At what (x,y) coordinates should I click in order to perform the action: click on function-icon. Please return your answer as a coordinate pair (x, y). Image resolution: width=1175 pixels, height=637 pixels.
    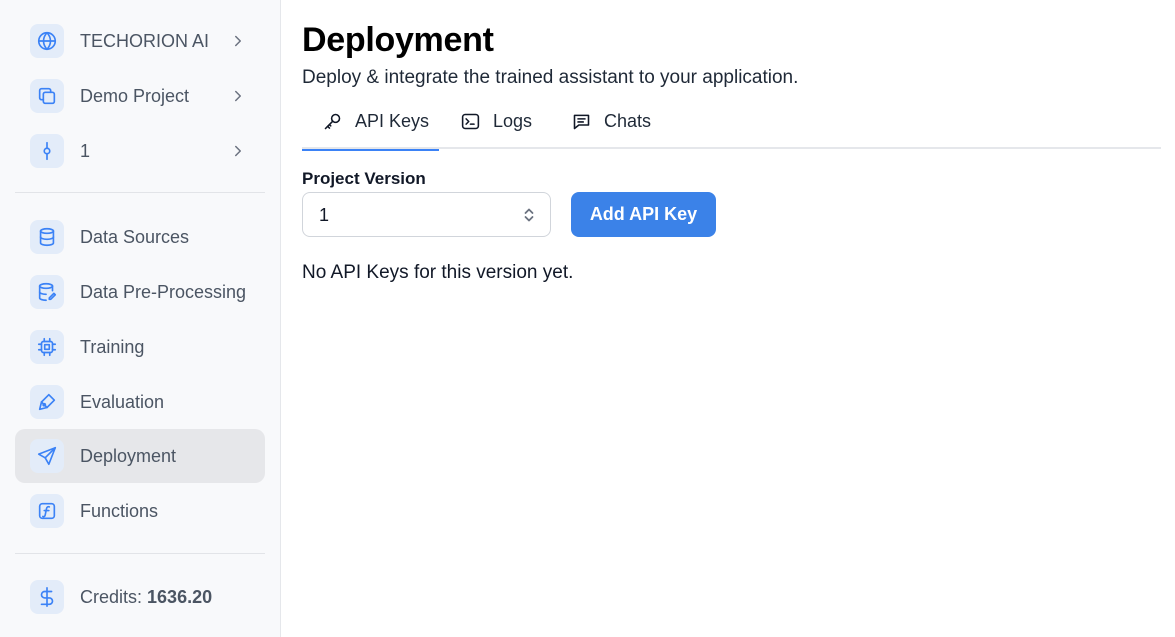
    Looking at the image, I should click on (47, 511).